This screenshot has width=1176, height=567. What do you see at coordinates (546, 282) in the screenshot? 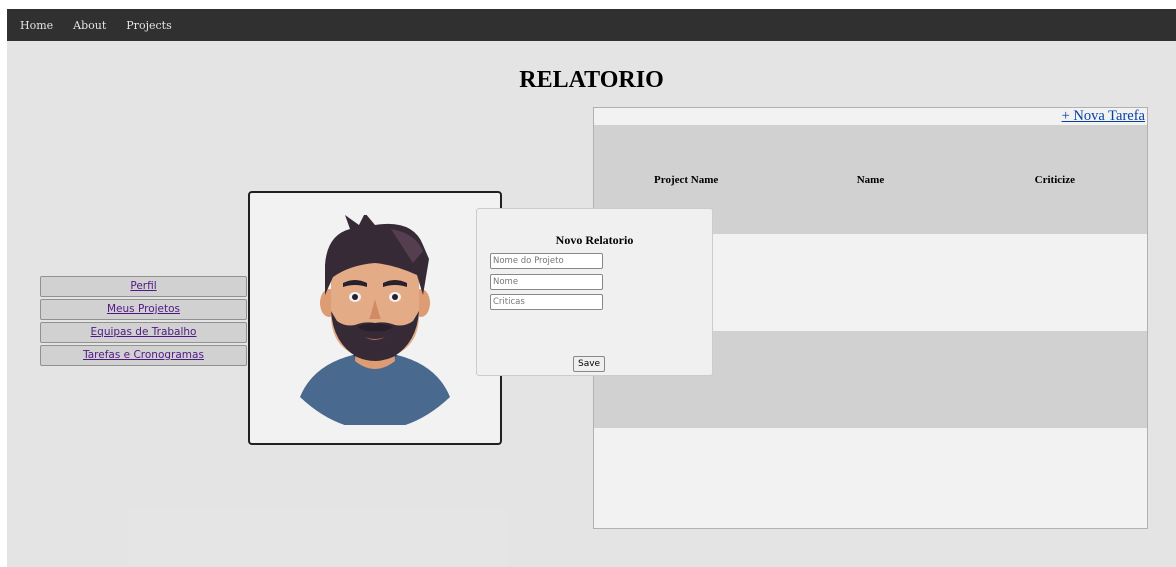
I see `name-input` at bounding box center [546, 282].